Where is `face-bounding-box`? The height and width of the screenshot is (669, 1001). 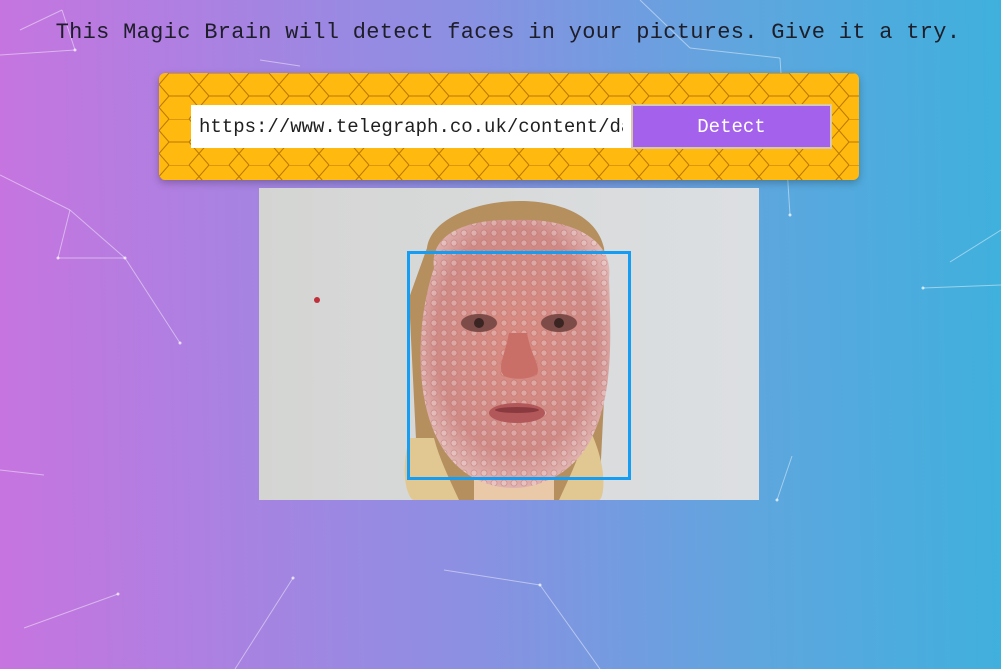 face-bounding-box is located at coordinates (519, 365).